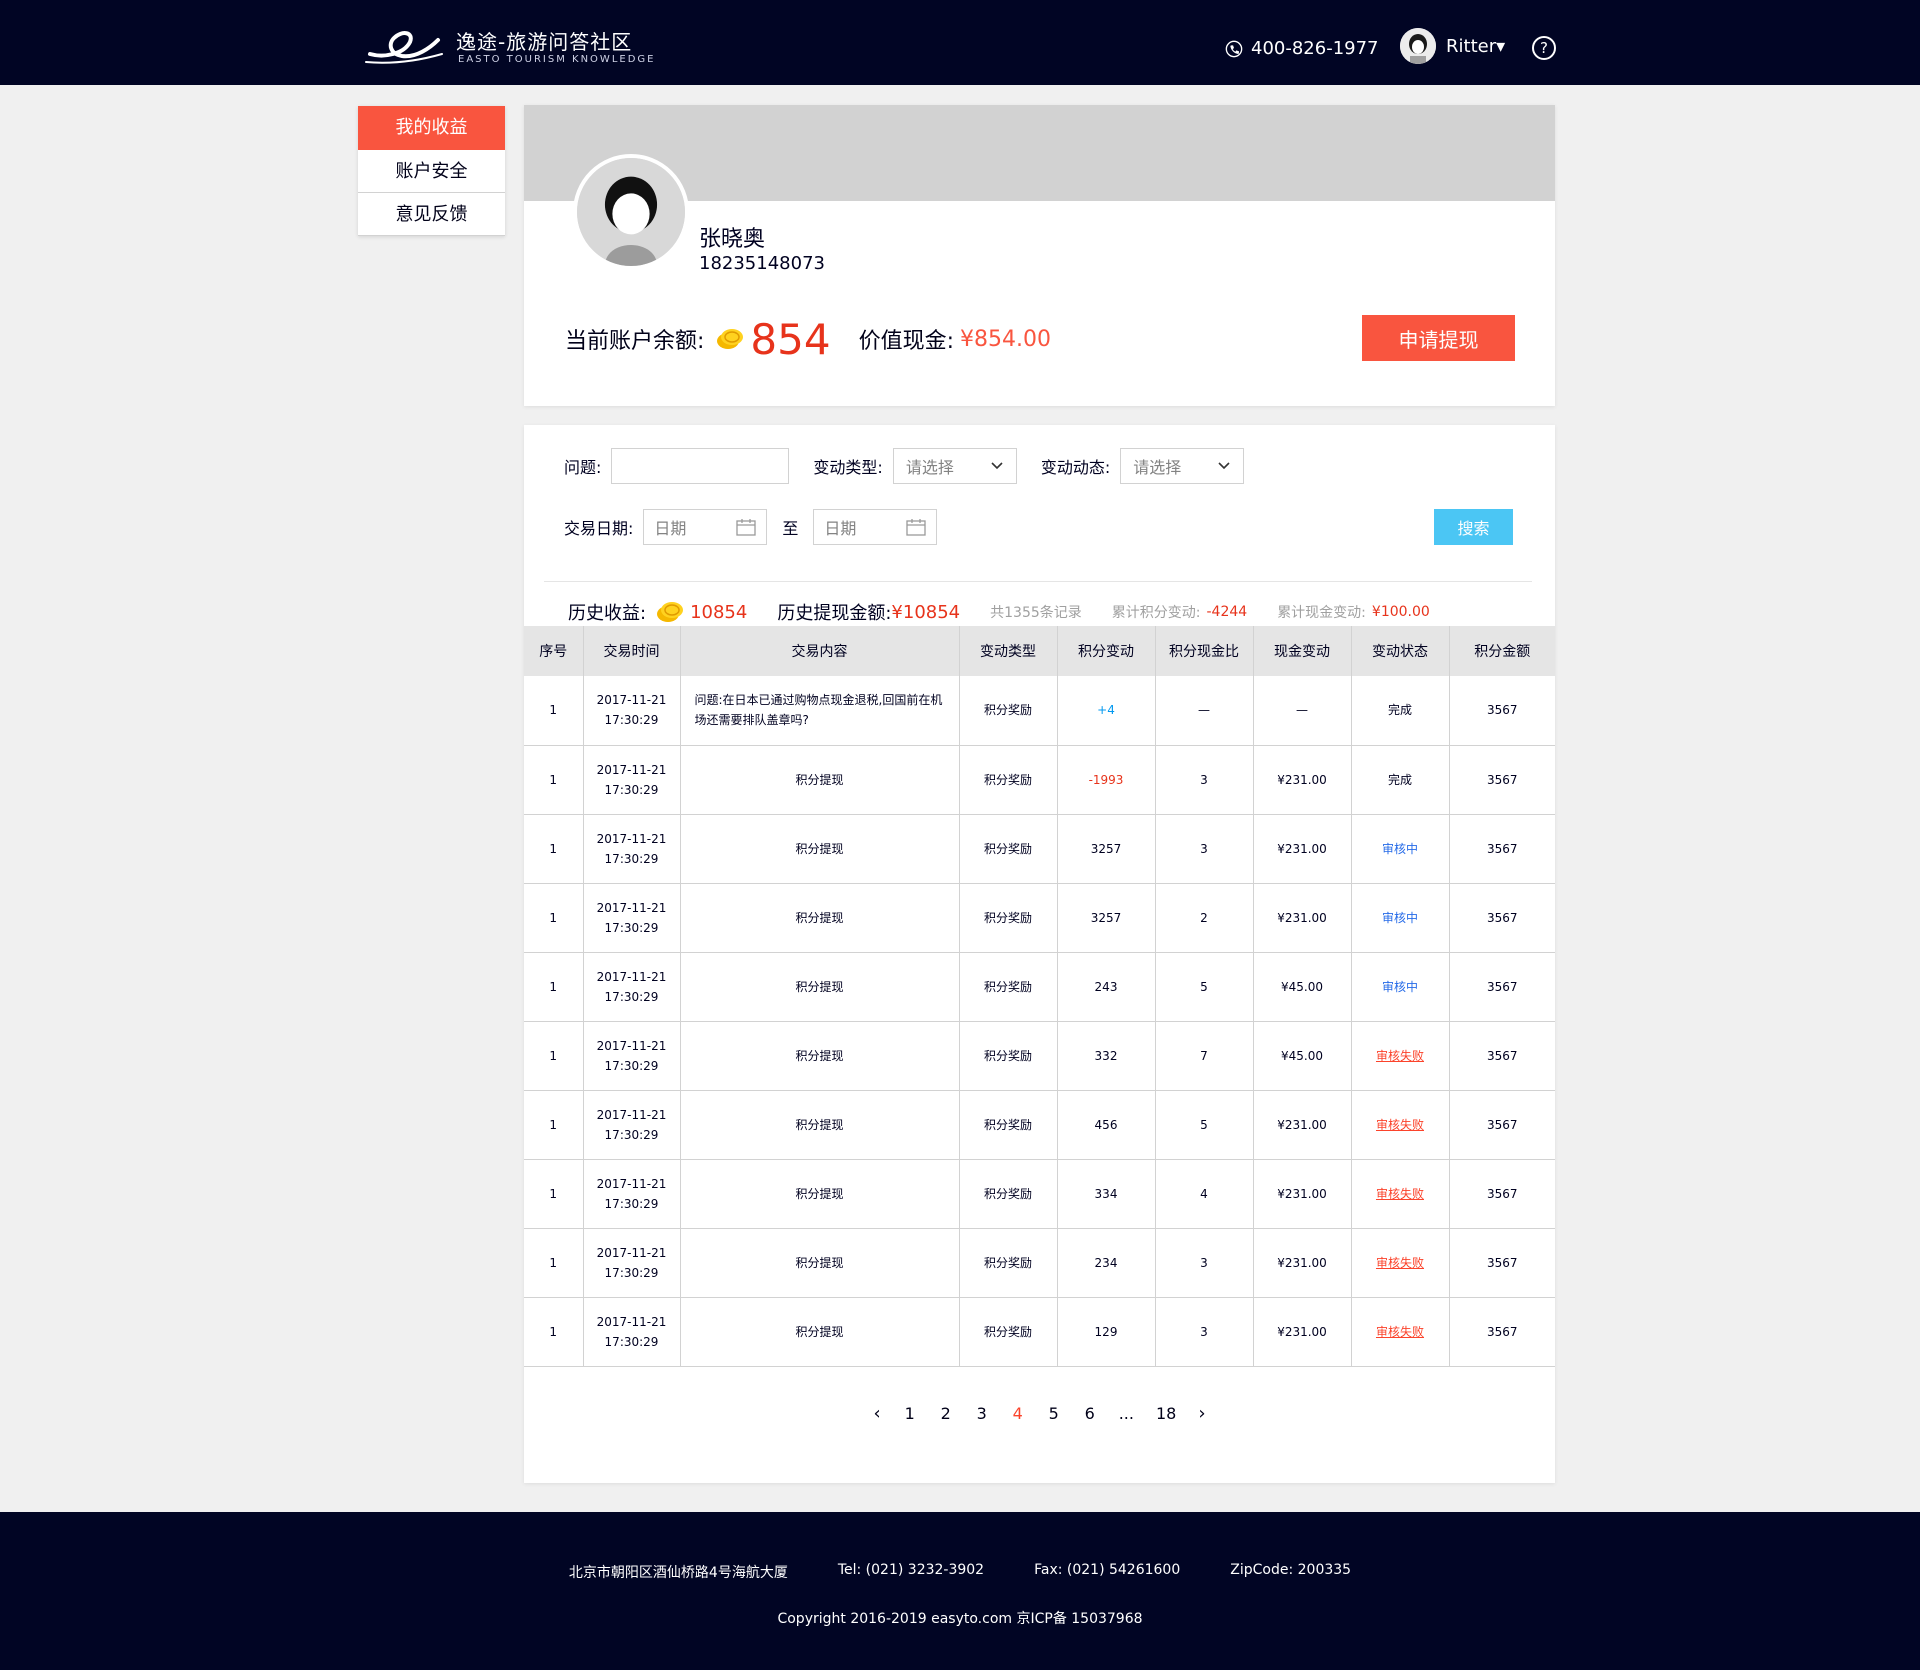  I want to click on date-to-picker: 日期, so click(875, 527).